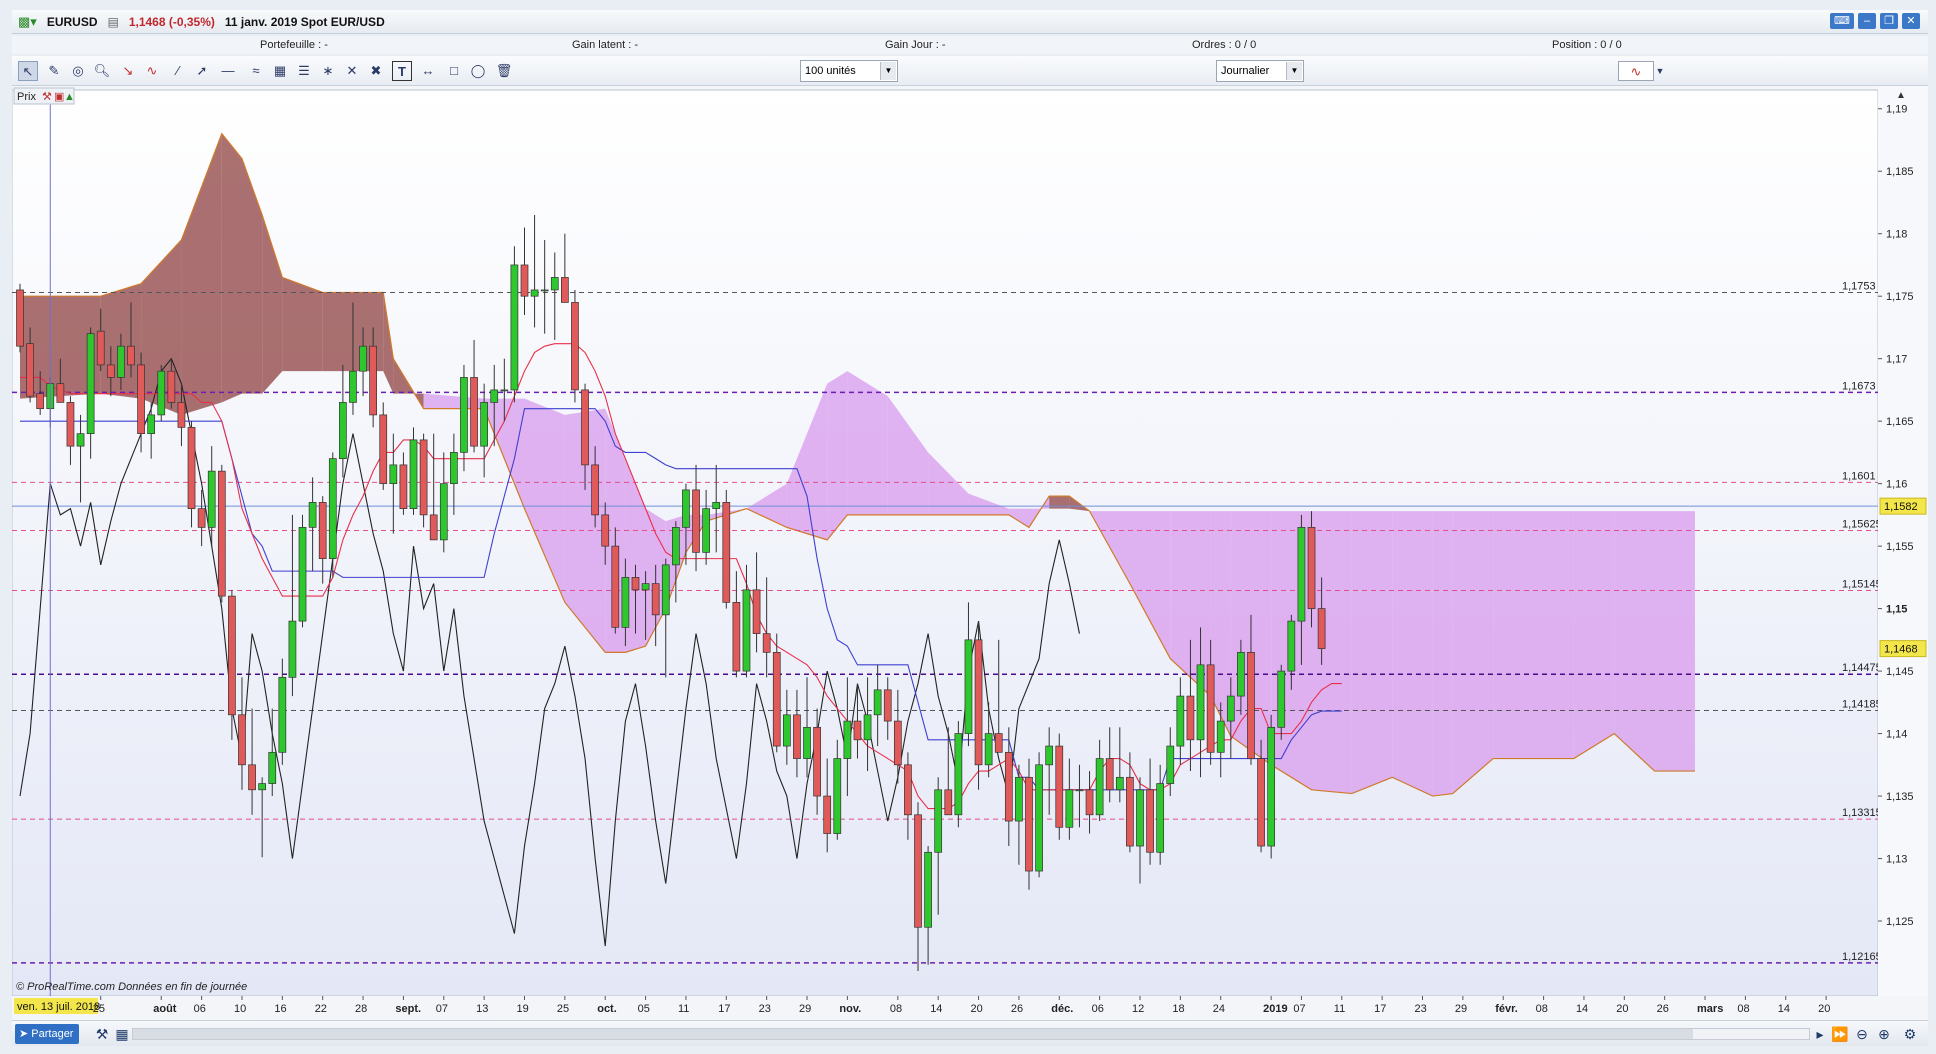 Image resolution: width=1936 pixels, height=1054 pixels. What do you see at coordinates (454, 71) in the screenshot?
I see `rectangle-icon: □` at bounding box center [454, 71].